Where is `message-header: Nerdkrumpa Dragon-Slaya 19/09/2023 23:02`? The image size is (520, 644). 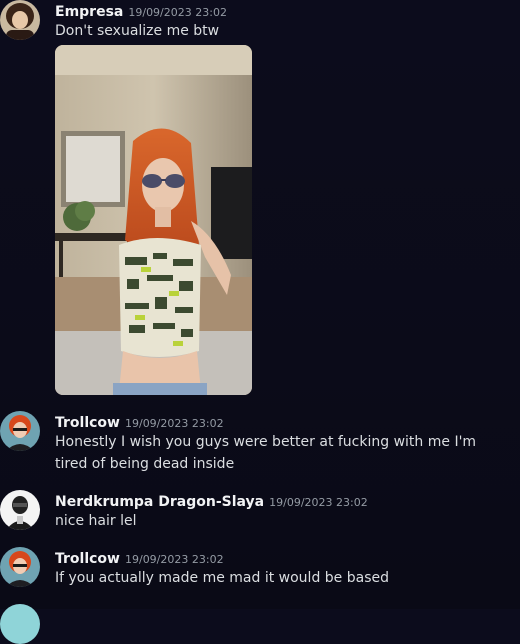 message-header: Nerdkrumpa Dragon-Slaya 19/09/2023 23:02 is located at coordinates (211, 500).